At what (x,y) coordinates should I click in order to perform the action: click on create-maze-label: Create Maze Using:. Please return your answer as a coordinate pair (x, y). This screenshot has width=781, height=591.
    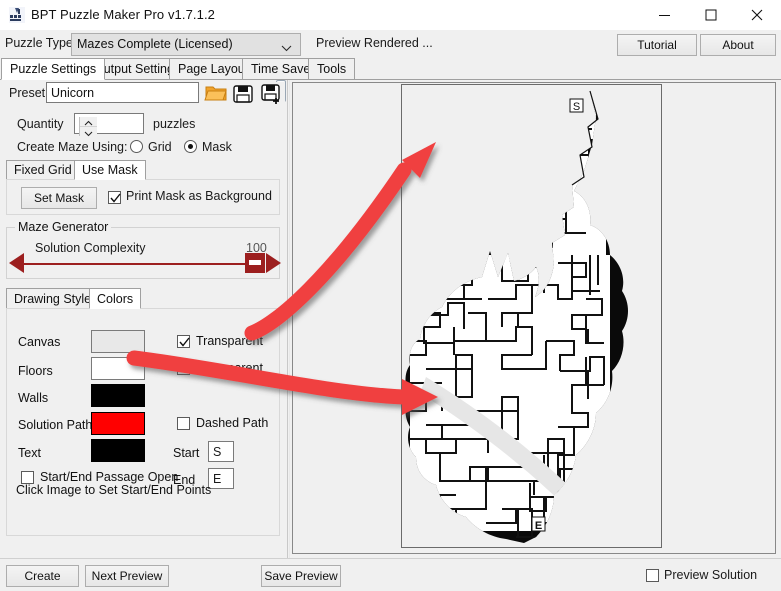
    Looking at the image, I should click on (72, 147).